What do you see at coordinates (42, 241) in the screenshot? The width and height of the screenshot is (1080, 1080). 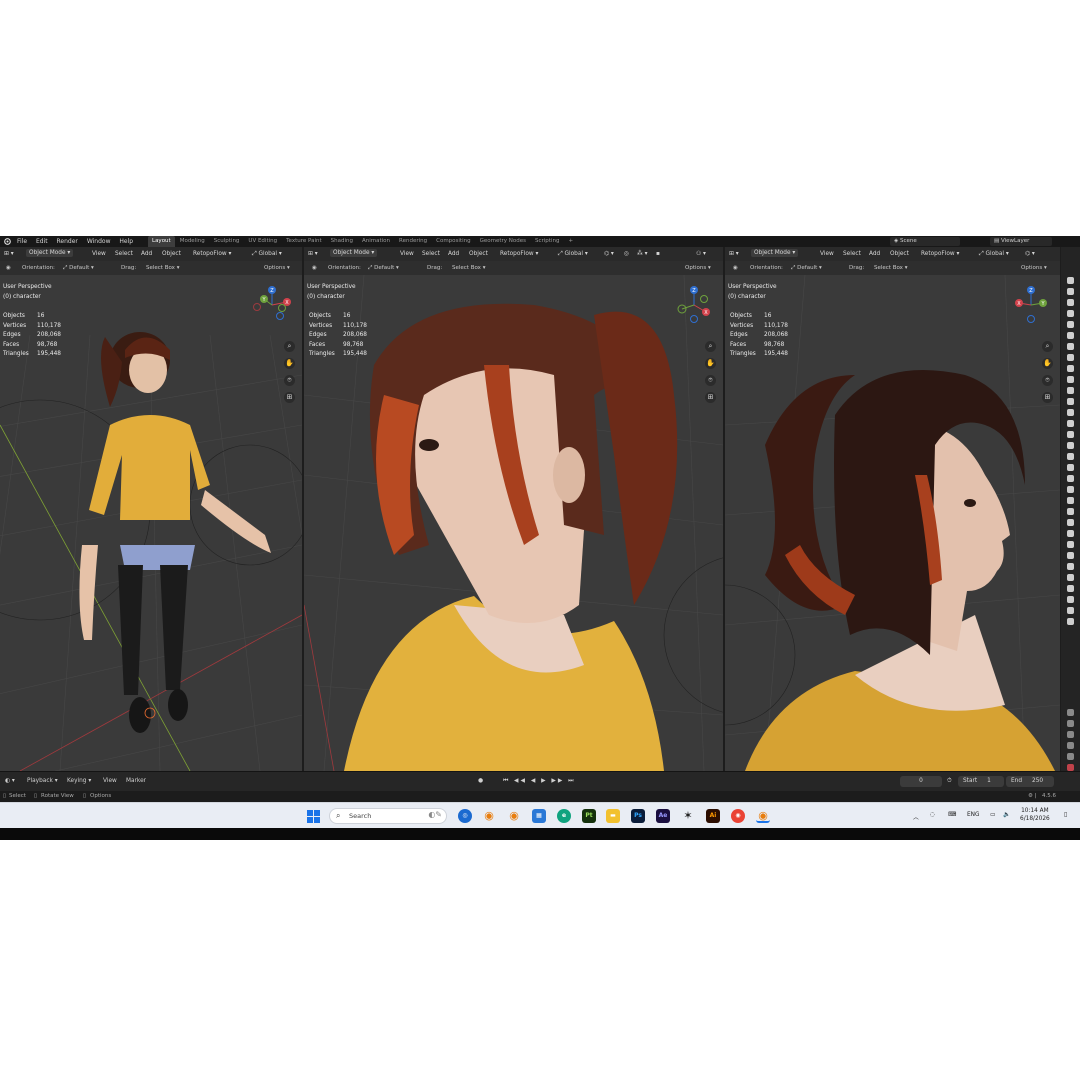 I see `menu-edit: Edit` at bounding box center [42, 241].